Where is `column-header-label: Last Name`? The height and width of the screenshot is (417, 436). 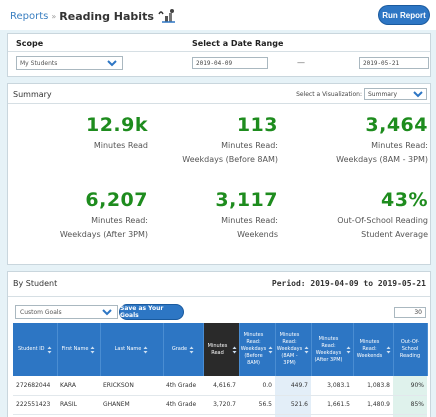 column-header-label: Last Name is located at coordinates (128, 349).